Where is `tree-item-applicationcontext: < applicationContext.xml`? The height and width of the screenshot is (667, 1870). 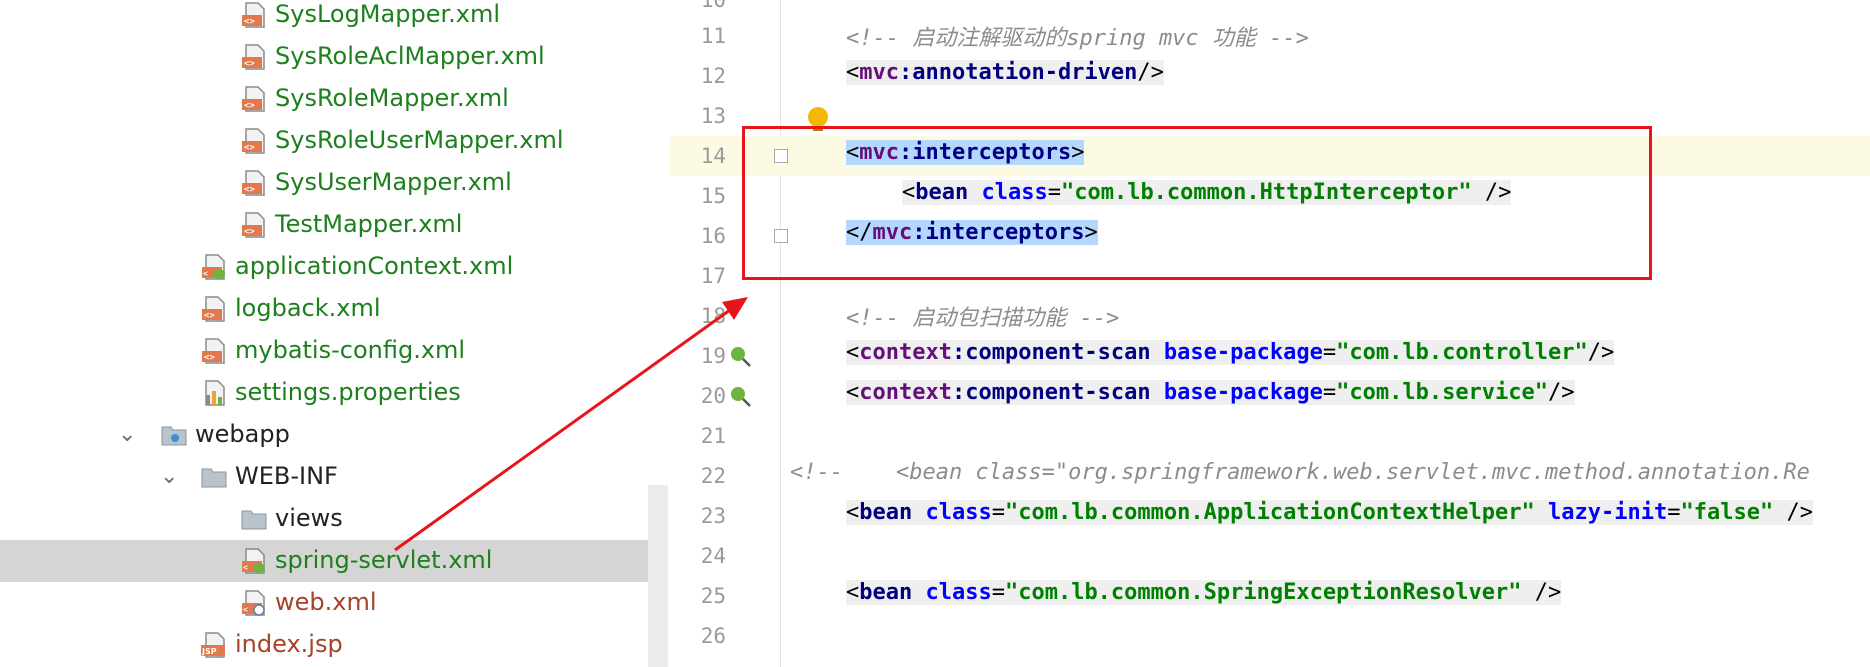
tree-item-applicationcontext: < applicationContext.xml is located at coordinates (334, 267).